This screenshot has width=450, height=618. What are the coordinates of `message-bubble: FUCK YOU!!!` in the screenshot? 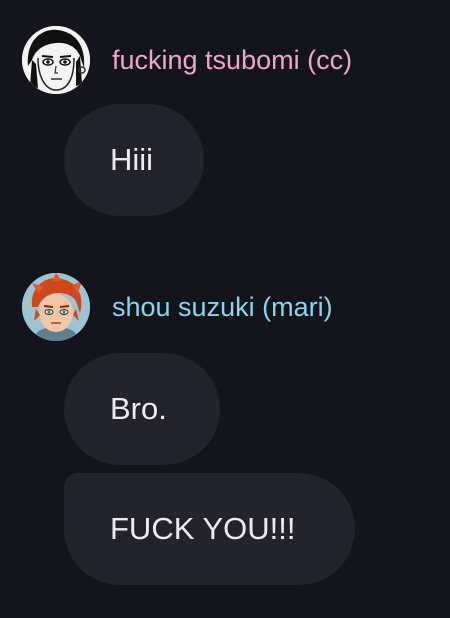 It's located at (209, 529).